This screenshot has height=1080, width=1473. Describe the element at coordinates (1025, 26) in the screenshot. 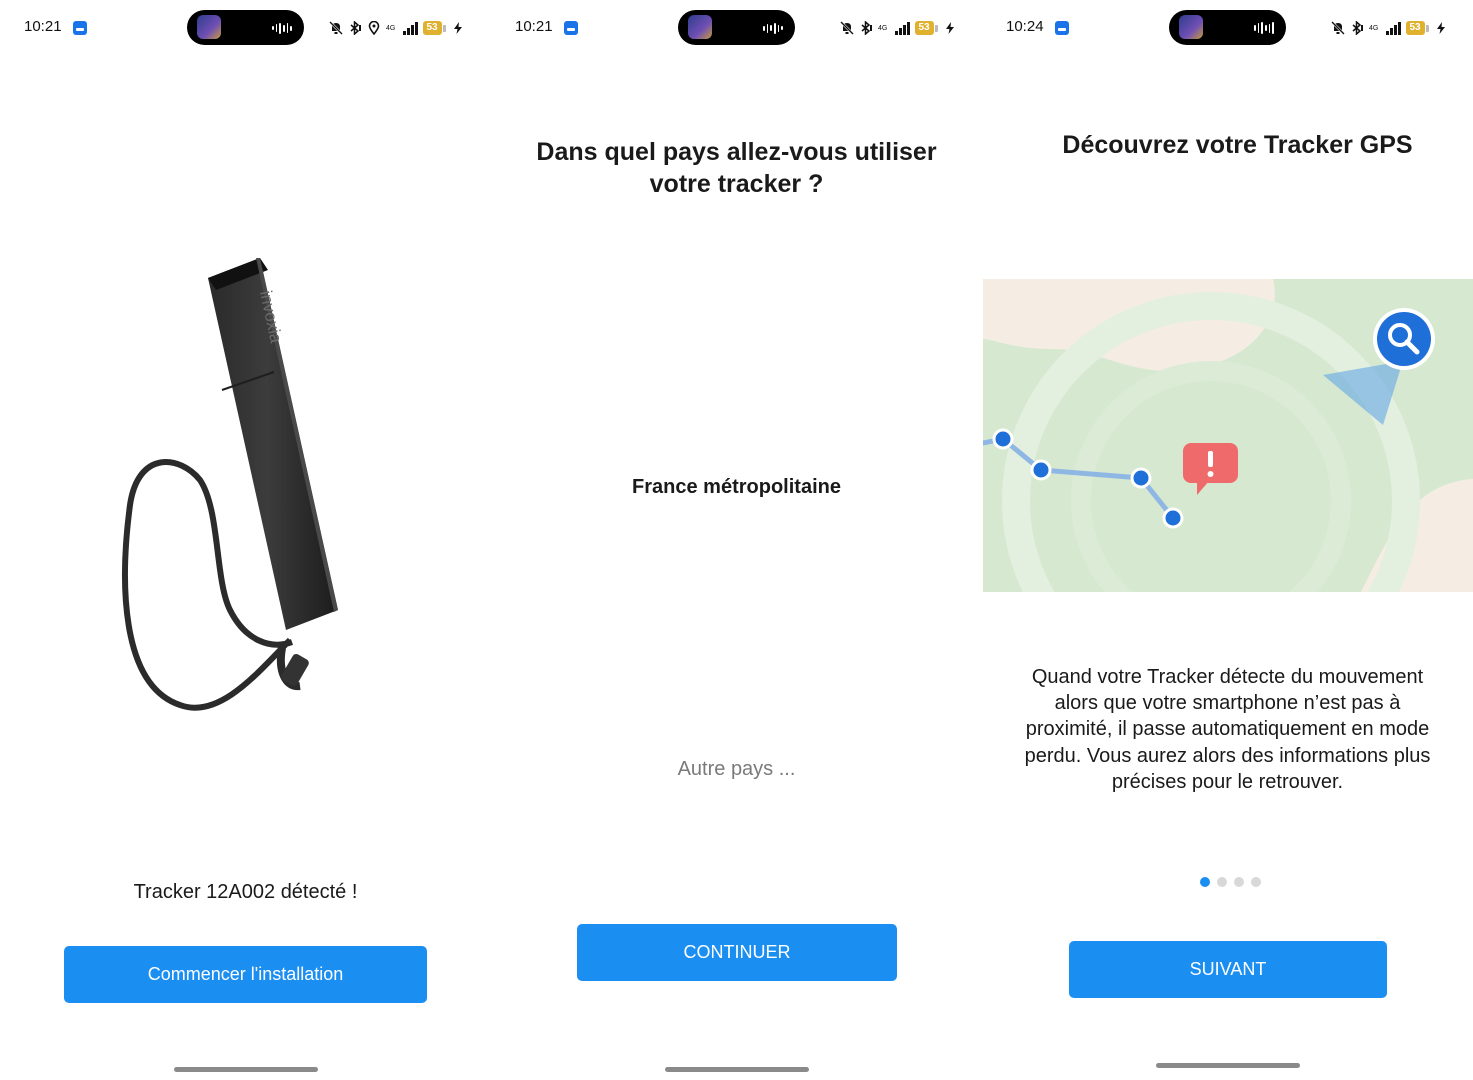

I see `status-time: 10:24` at that location.